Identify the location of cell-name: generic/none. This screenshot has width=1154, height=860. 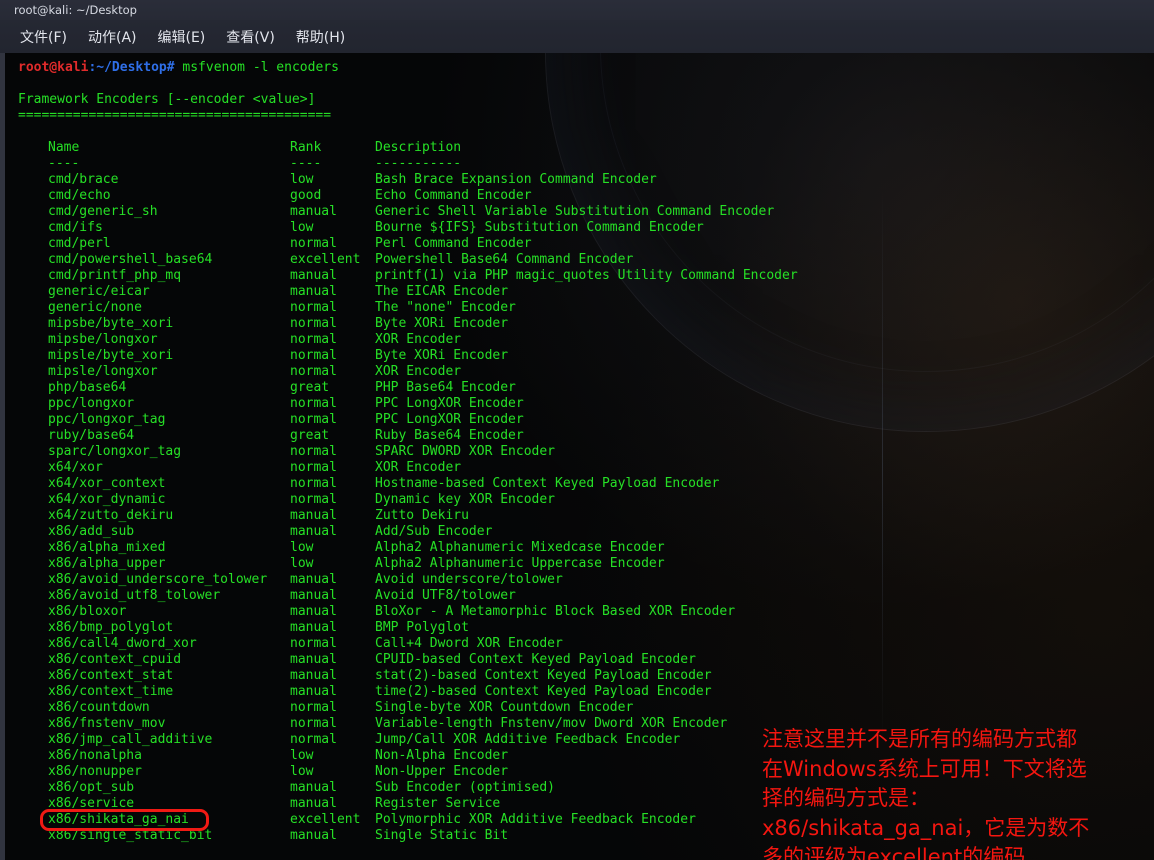
(95, 307).